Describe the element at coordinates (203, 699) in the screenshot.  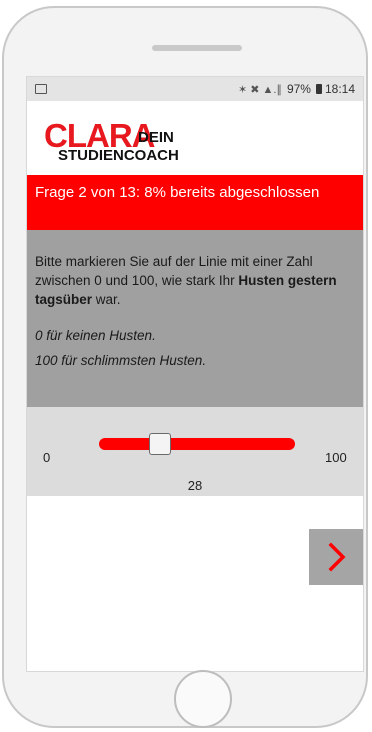
I see `home-button` at that location.